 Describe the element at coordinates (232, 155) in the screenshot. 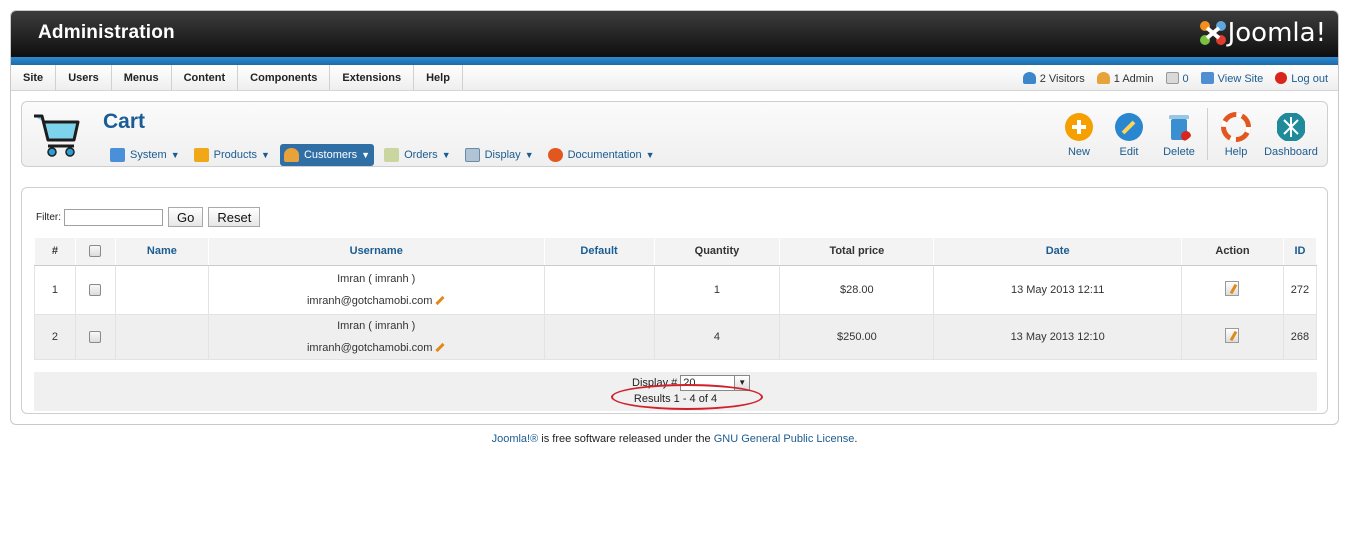

I see `submenu-products: Products ▼` at that location.